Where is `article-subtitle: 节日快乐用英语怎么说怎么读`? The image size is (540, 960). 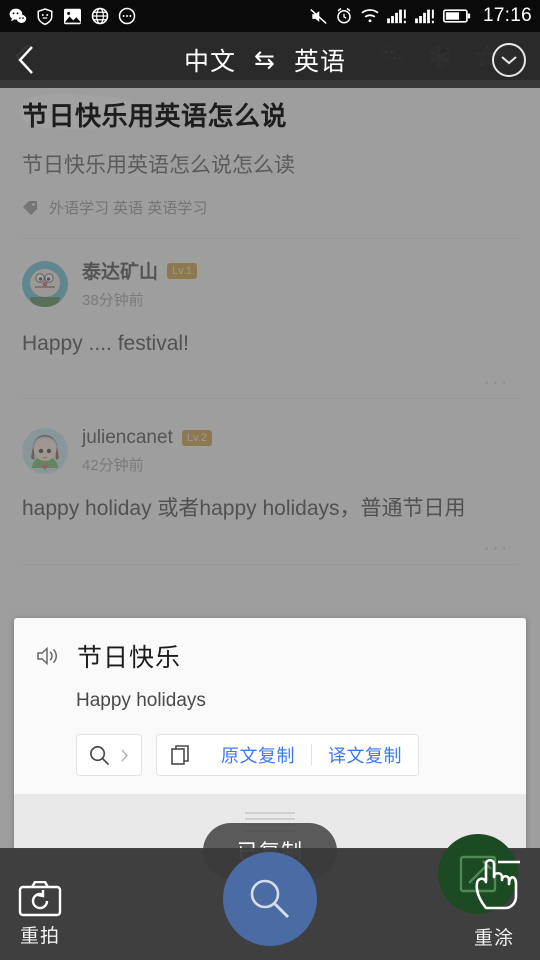
article-subtitle: 节日快乐用英语怎么说怎么读 is located at coordinates (158, 165).